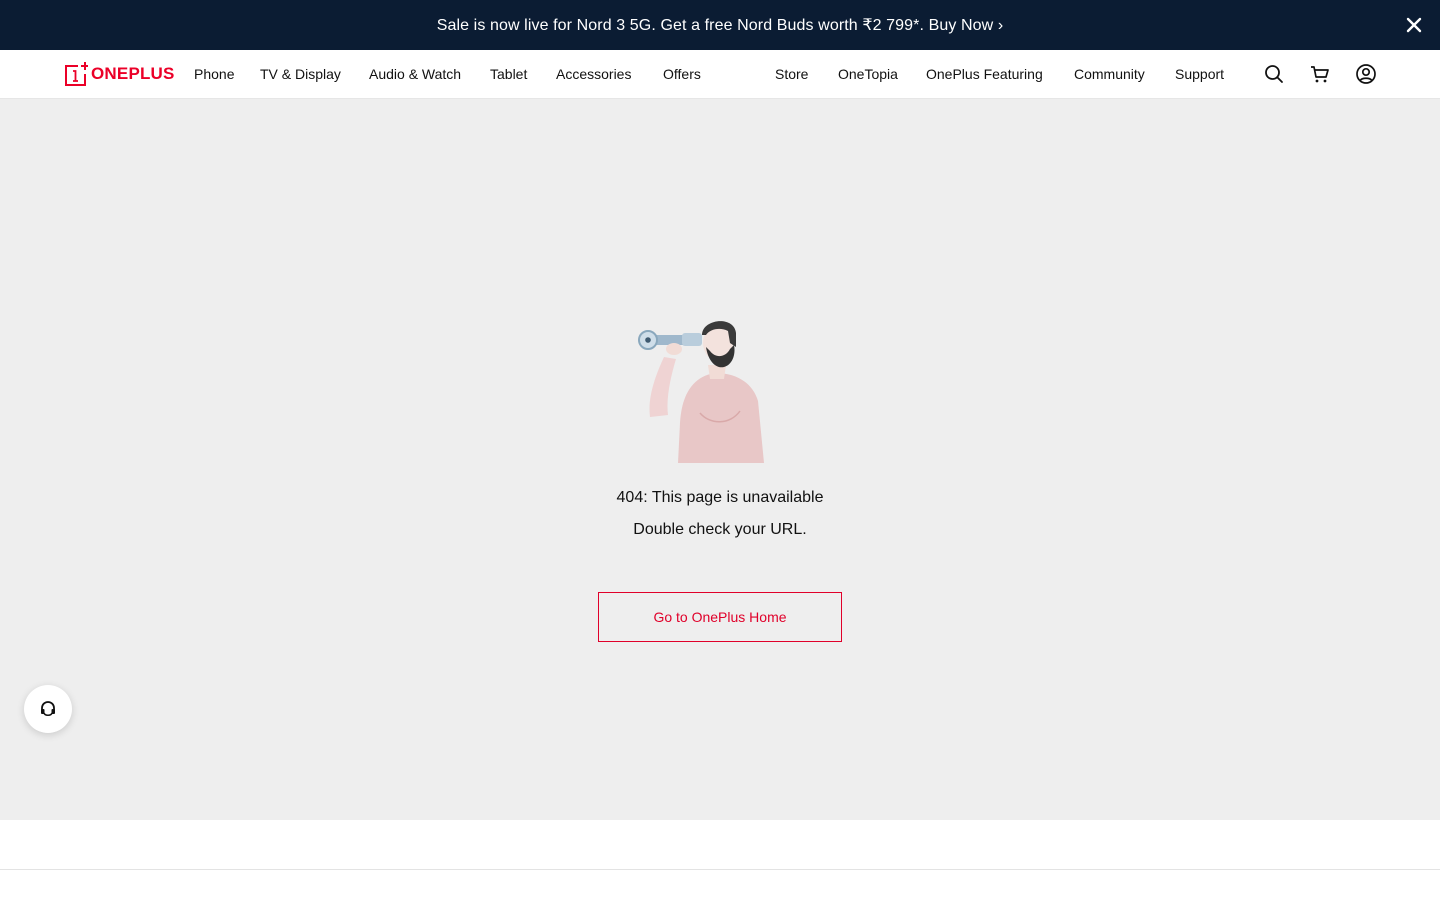 The image size is (1440, 900). What do you see at coordinates (720, 617) in the screenshot?
I see `go-home-button: Go to OnePlus Home` at bounding box center [720, 617].